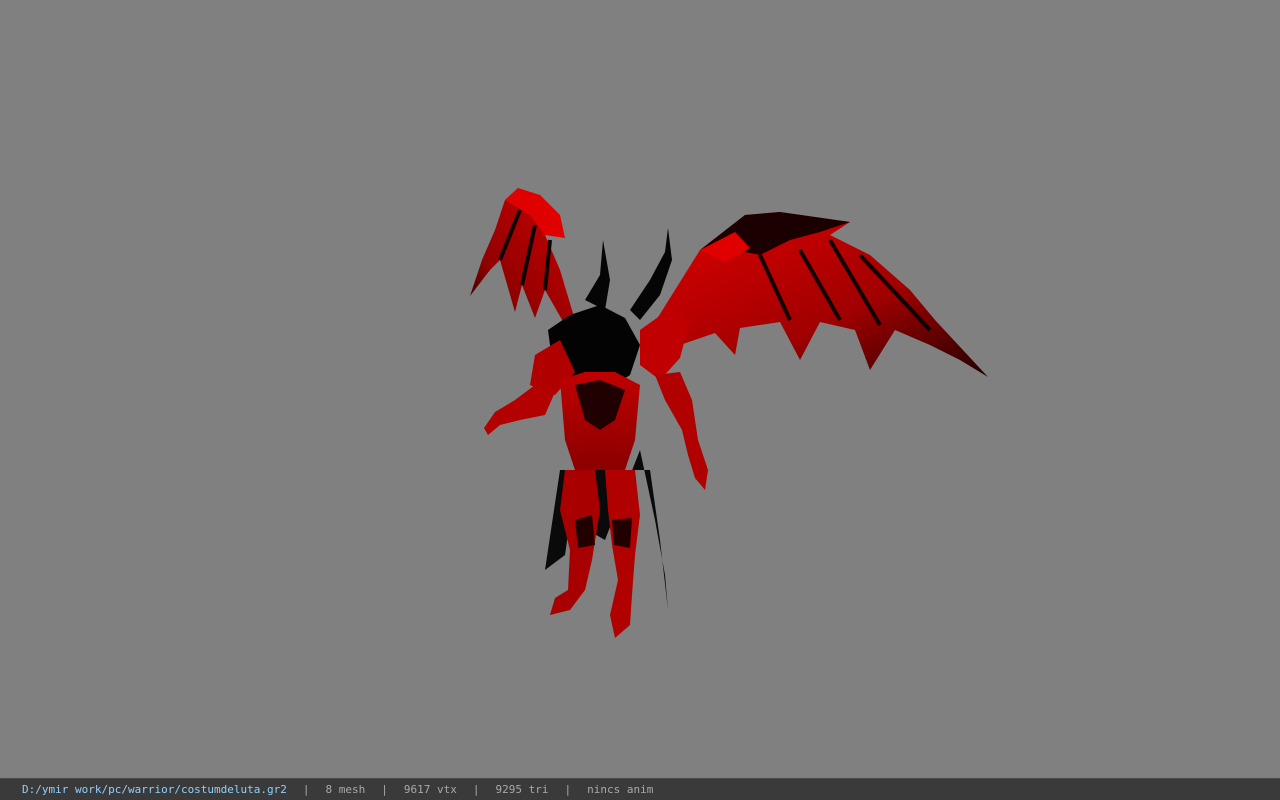 This screenshot has width=1280, height=800. What do you see at coordinates (522, 256) in the screenshot?
I see `left-wing` at bounding box center [522, 256].